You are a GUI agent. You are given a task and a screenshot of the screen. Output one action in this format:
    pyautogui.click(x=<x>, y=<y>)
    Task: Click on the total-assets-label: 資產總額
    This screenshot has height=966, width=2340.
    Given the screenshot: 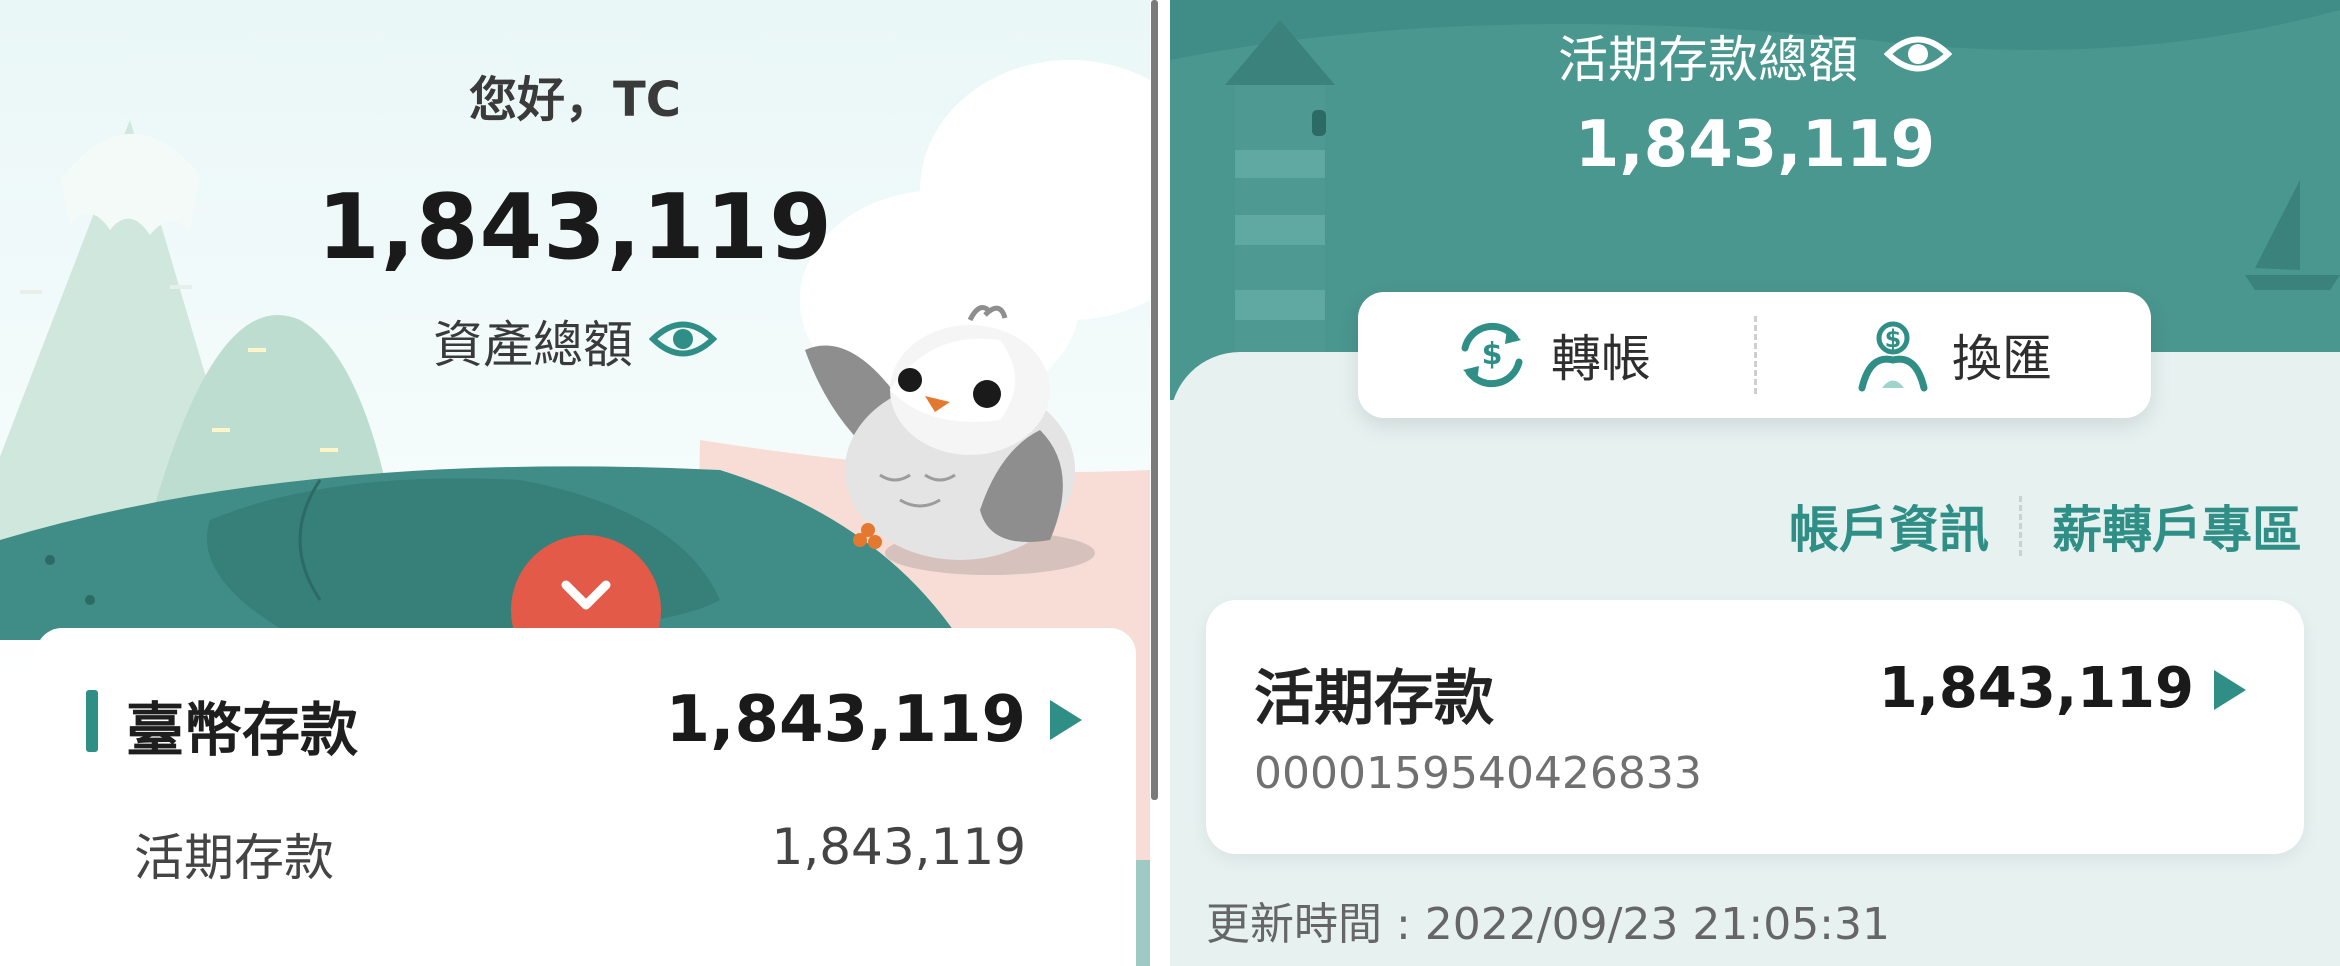 What is the action you would take?
    pyautogui.click(x=533, y=345)
    